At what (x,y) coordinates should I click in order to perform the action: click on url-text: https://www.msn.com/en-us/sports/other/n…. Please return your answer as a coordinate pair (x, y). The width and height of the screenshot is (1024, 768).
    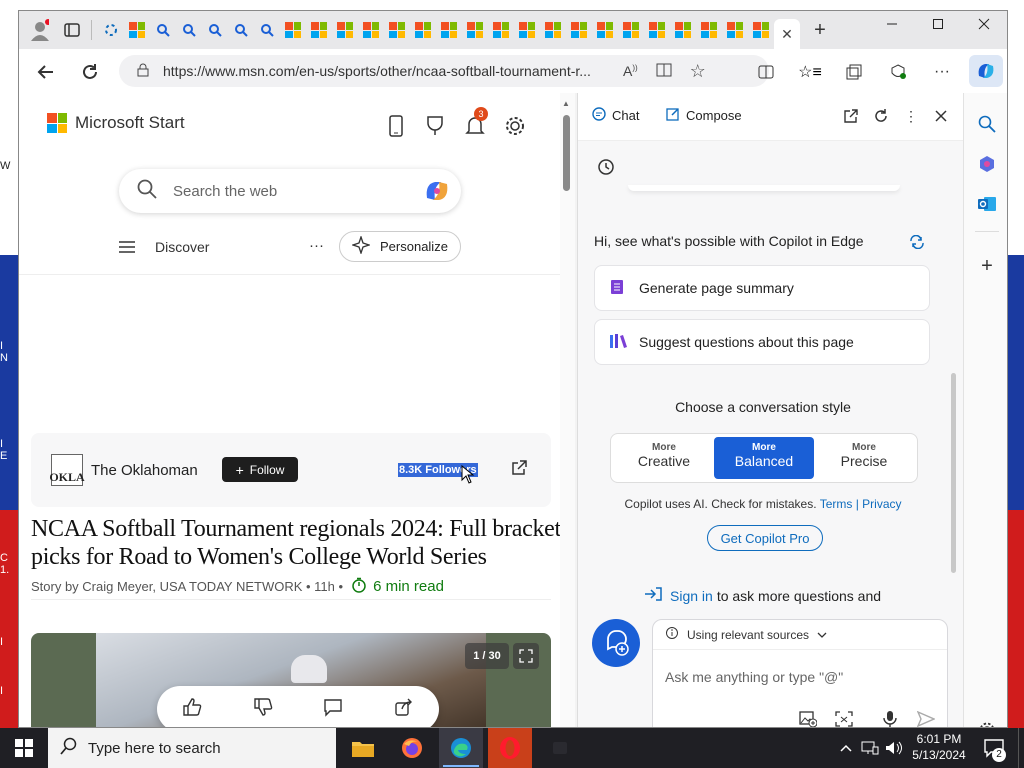
    Looking at the image, I should click on (388, 71).